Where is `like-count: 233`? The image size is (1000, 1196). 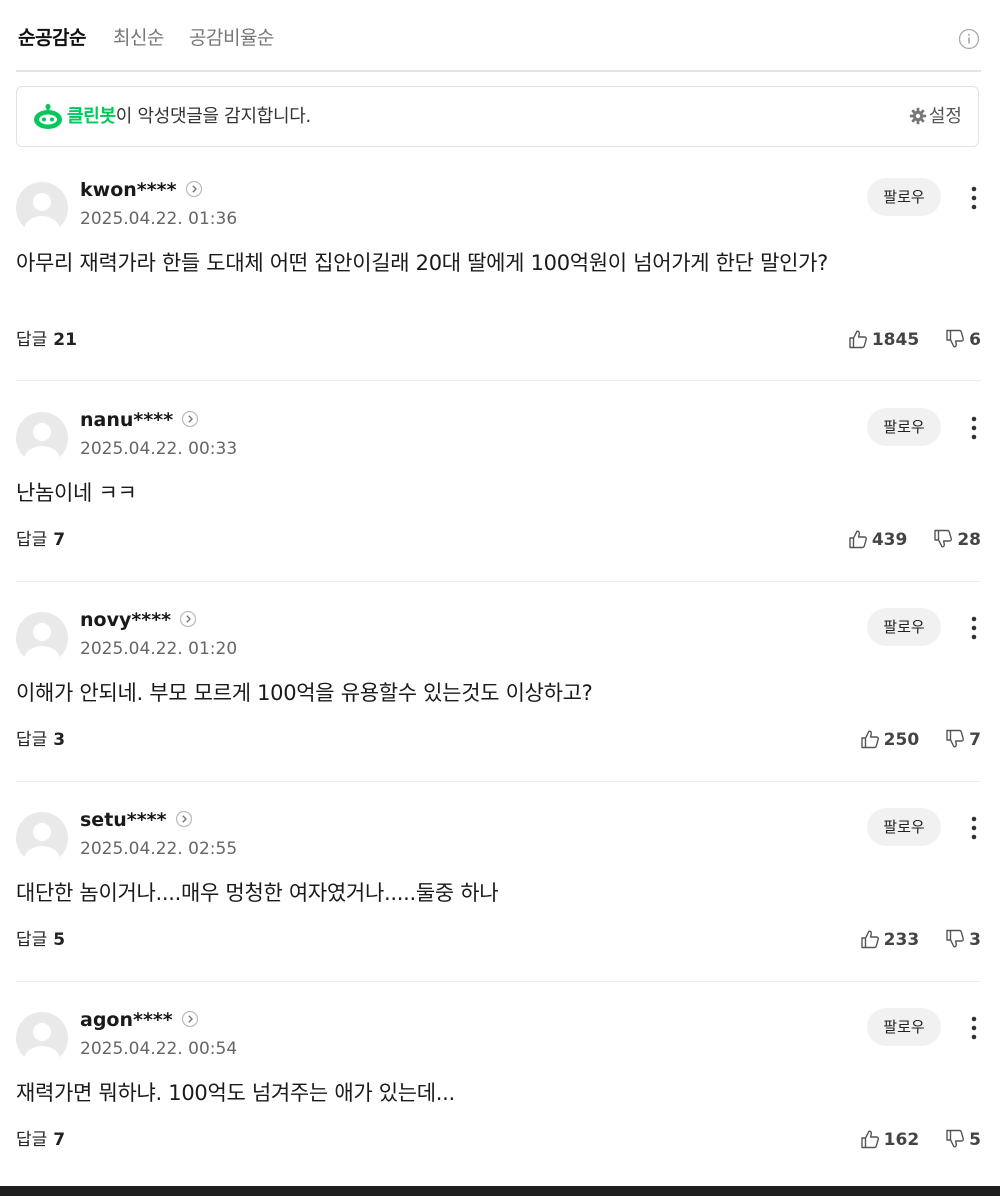 like-count: 233 is located at coordinates (901, 940).